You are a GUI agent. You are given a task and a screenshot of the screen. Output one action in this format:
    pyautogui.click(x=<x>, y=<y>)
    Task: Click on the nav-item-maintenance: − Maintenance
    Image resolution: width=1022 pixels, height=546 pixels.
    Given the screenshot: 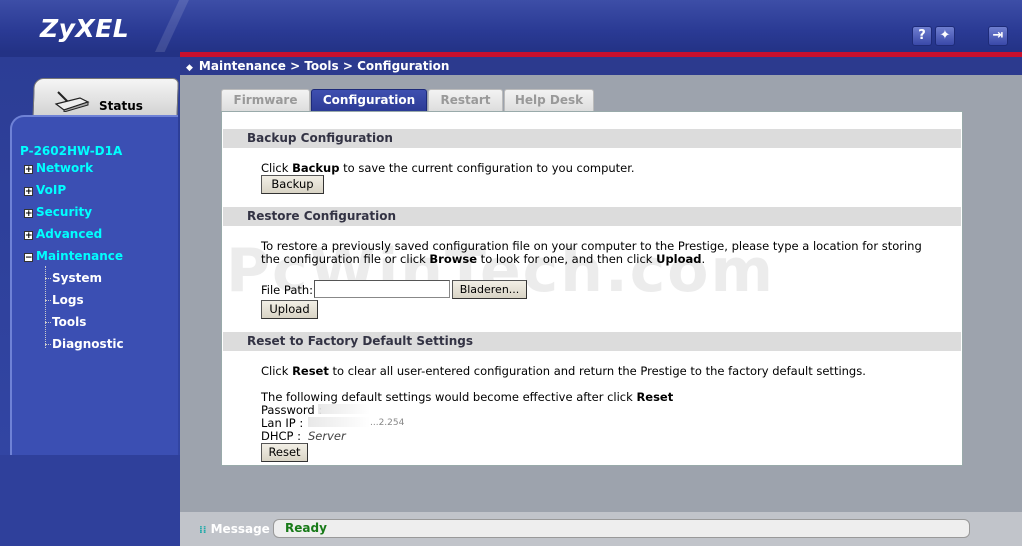 What is the action you would take?
    pyautogui.click(x=73, y=256)
    